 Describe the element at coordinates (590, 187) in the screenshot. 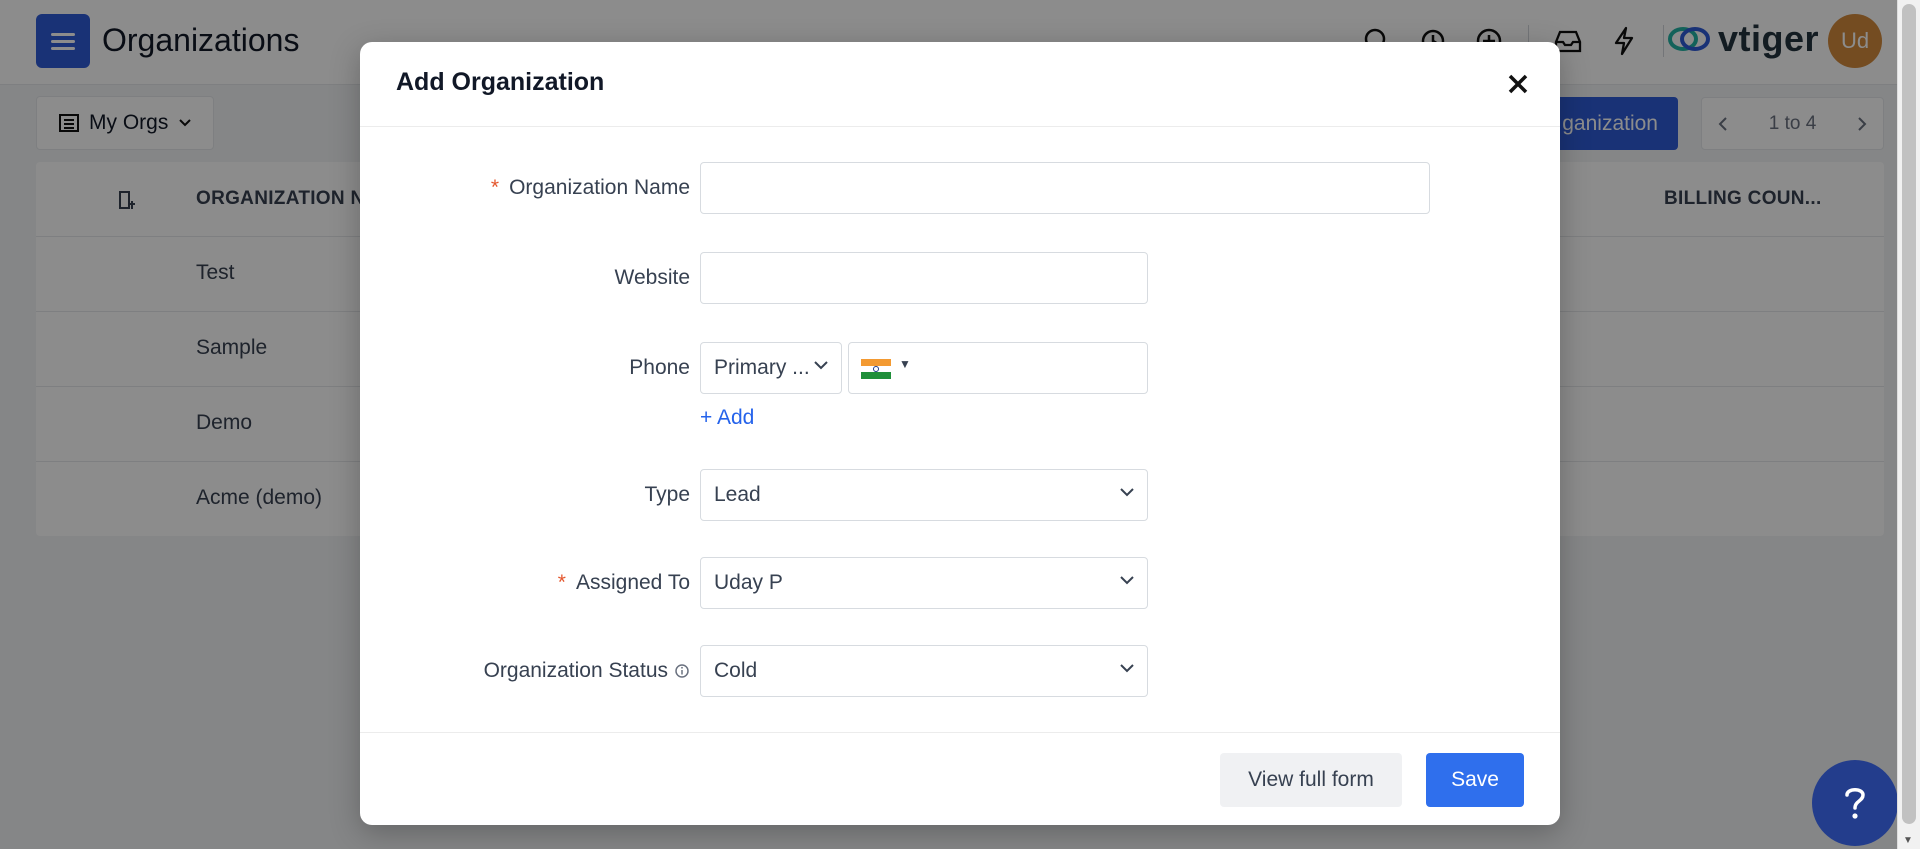

I see `organization-name-label: * Organization Name` at that location.